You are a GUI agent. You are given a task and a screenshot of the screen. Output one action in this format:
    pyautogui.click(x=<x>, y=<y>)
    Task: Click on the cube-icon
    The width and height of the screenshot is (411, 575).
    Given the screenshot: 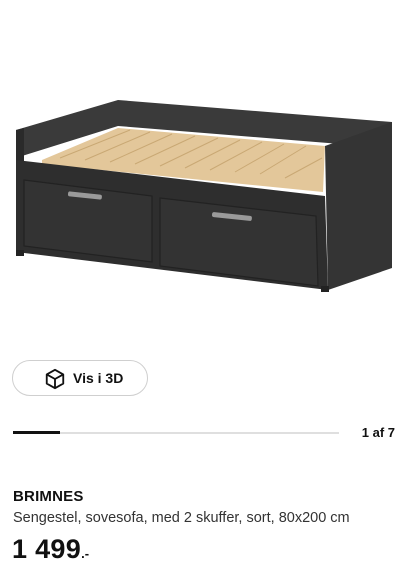 What is the action you would take?
    pyautogui.click(x=55, y=379)
    